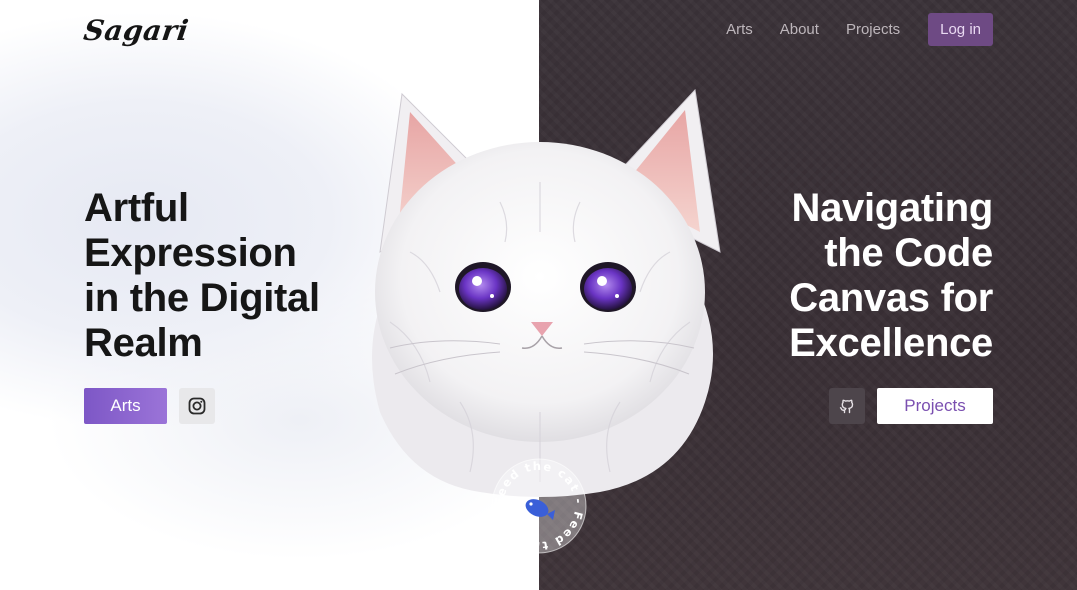  Describe the element at coordinates (873, 29) in the screenshot. I see `nav-link-projects: Projects` at that location.